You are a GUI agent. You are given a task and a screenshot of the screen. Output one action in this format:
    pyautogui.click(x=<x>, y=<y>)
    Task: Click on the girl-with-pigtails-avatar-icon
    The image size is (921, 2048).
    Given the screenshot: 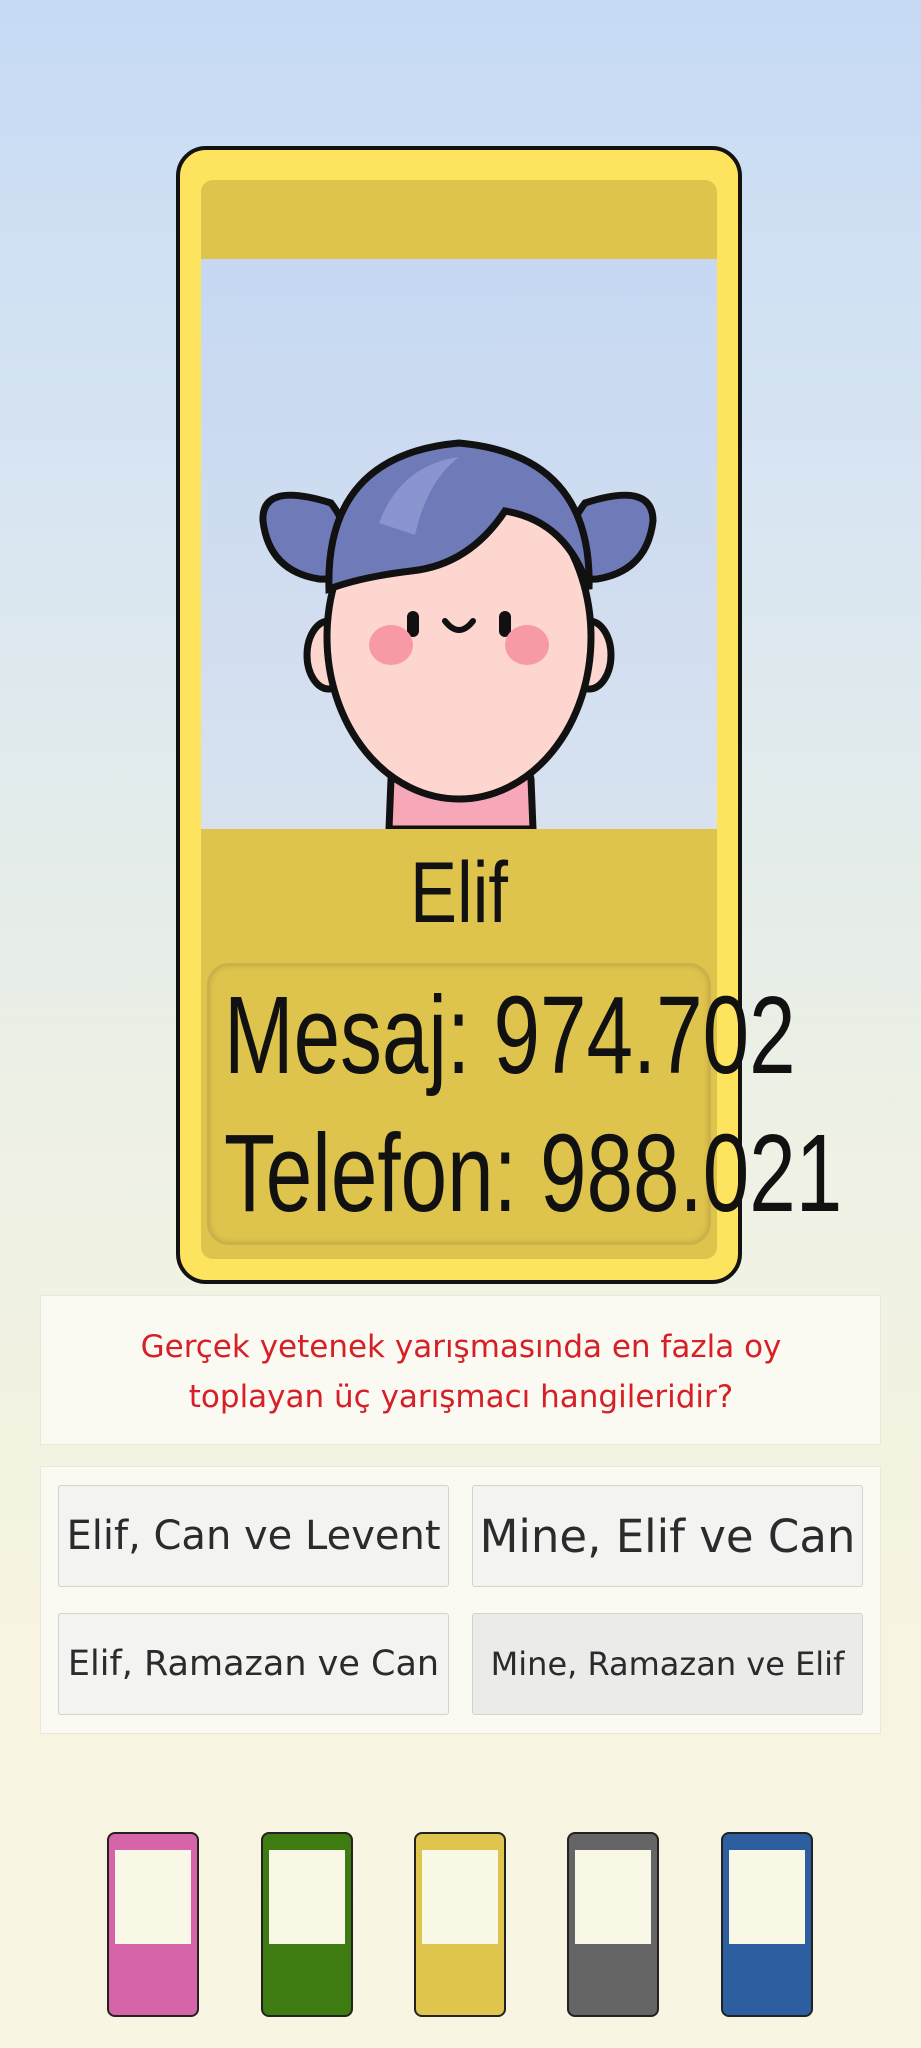 What is the action you would take?
    pyautogui.click(x=458, y=634)
    